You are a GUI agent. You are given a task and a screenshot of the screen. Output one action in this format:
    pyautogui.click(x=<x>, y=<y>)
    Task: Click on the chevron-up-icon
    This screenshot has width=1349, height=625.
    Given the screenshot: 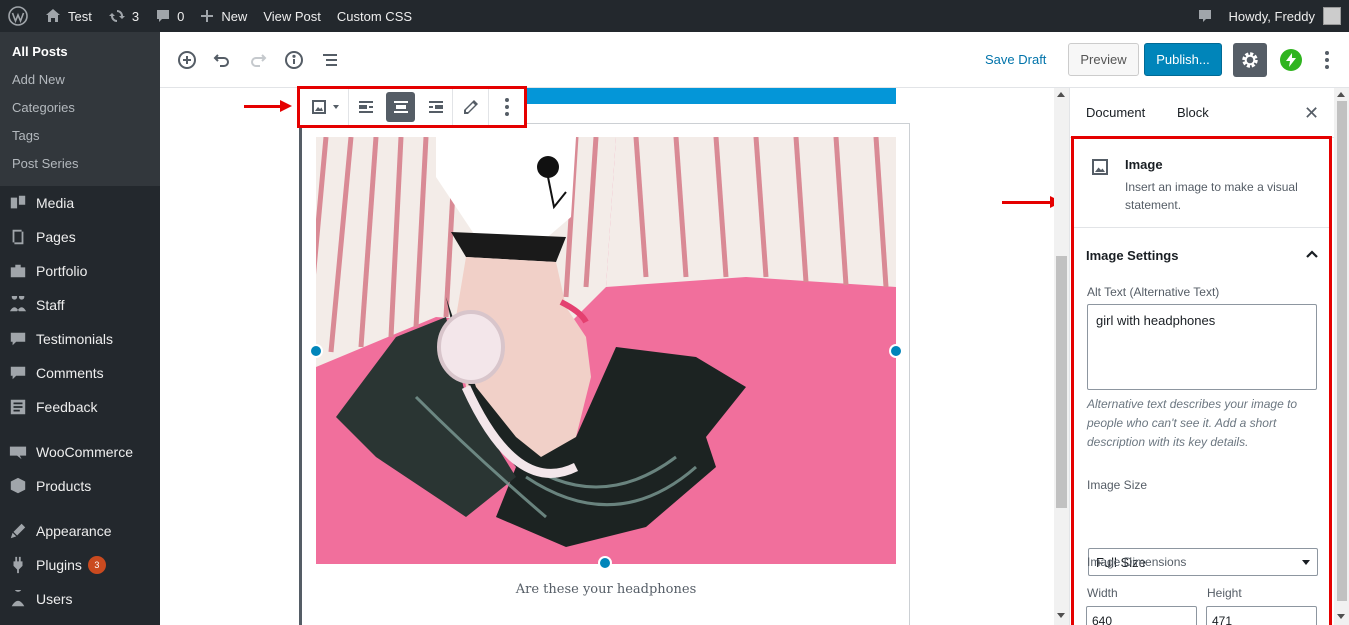 What is the action you would take?
    pyautogui.click(x=1312, y=254)
    